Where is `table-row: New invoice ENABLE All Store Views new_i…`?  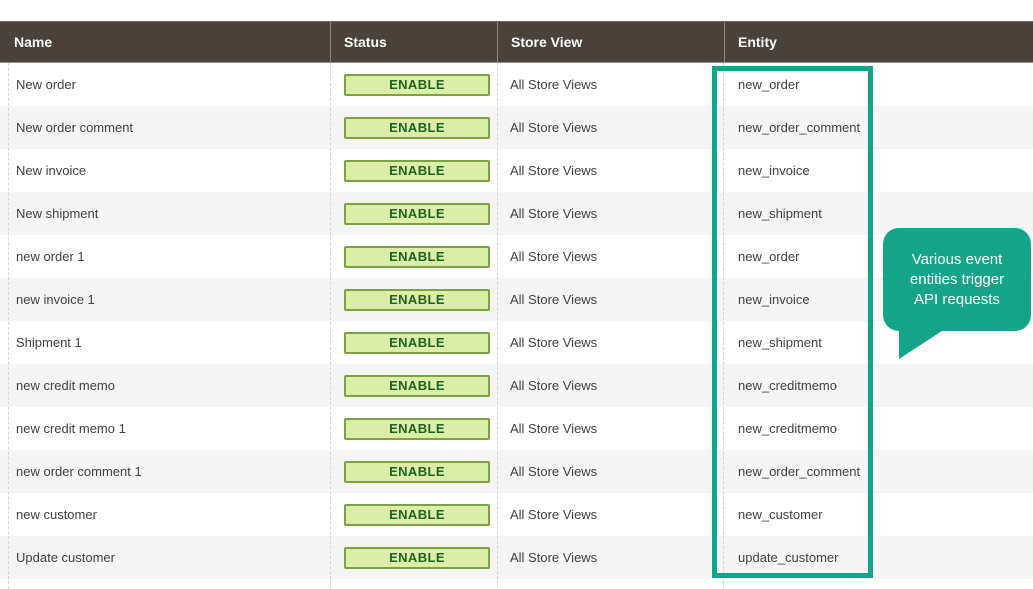 table-row: New invoice ENABLE All Store Views new_i… is located at coordinates (516, 170).